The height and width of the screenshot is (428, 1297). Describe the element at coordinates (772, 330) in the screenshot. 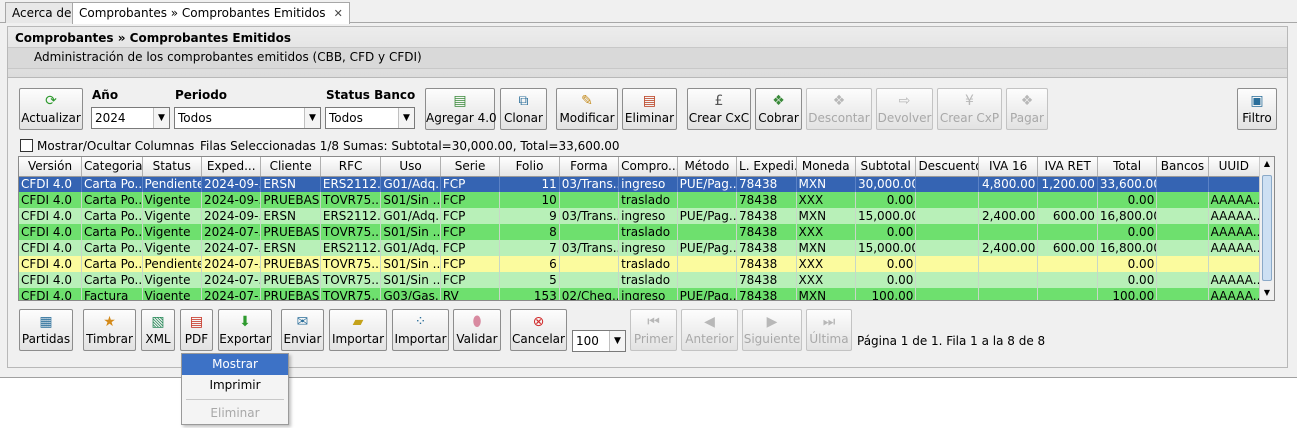

I see `siguiente-button: ▶ Siguiente` at that location.